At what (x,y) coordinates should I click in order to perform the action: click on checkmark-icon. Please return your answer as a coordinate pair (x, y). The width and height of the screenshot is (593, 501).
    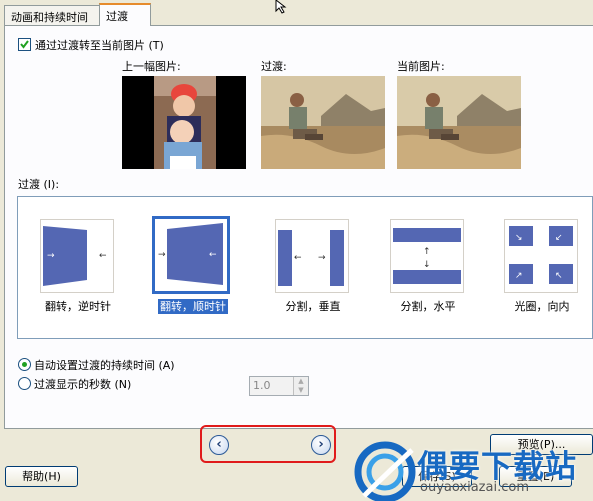
    Looking at the image, I should click on (24, 44).